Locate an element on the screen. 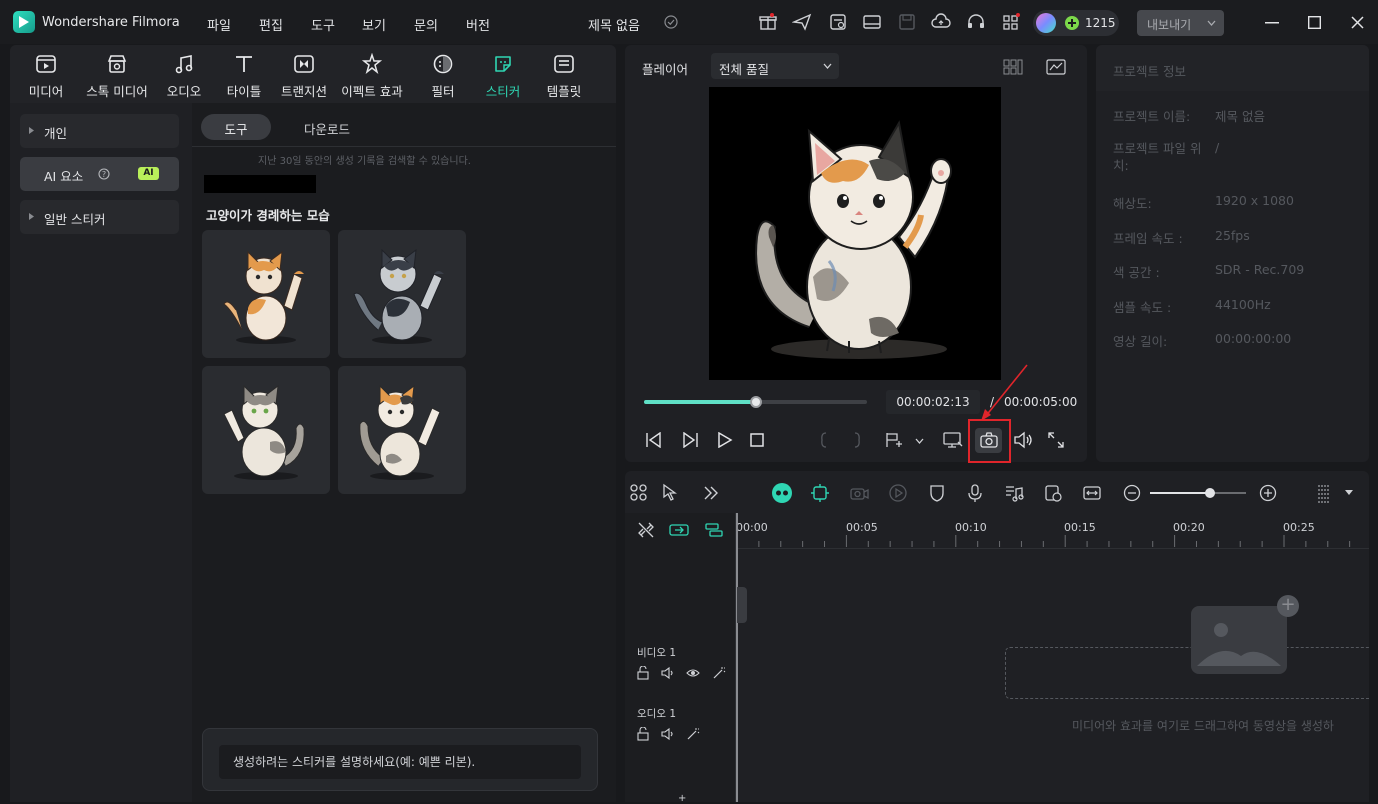 This screenshot has width=1378, height=804. shield-mask-icon is located at coordinates (937, 493).